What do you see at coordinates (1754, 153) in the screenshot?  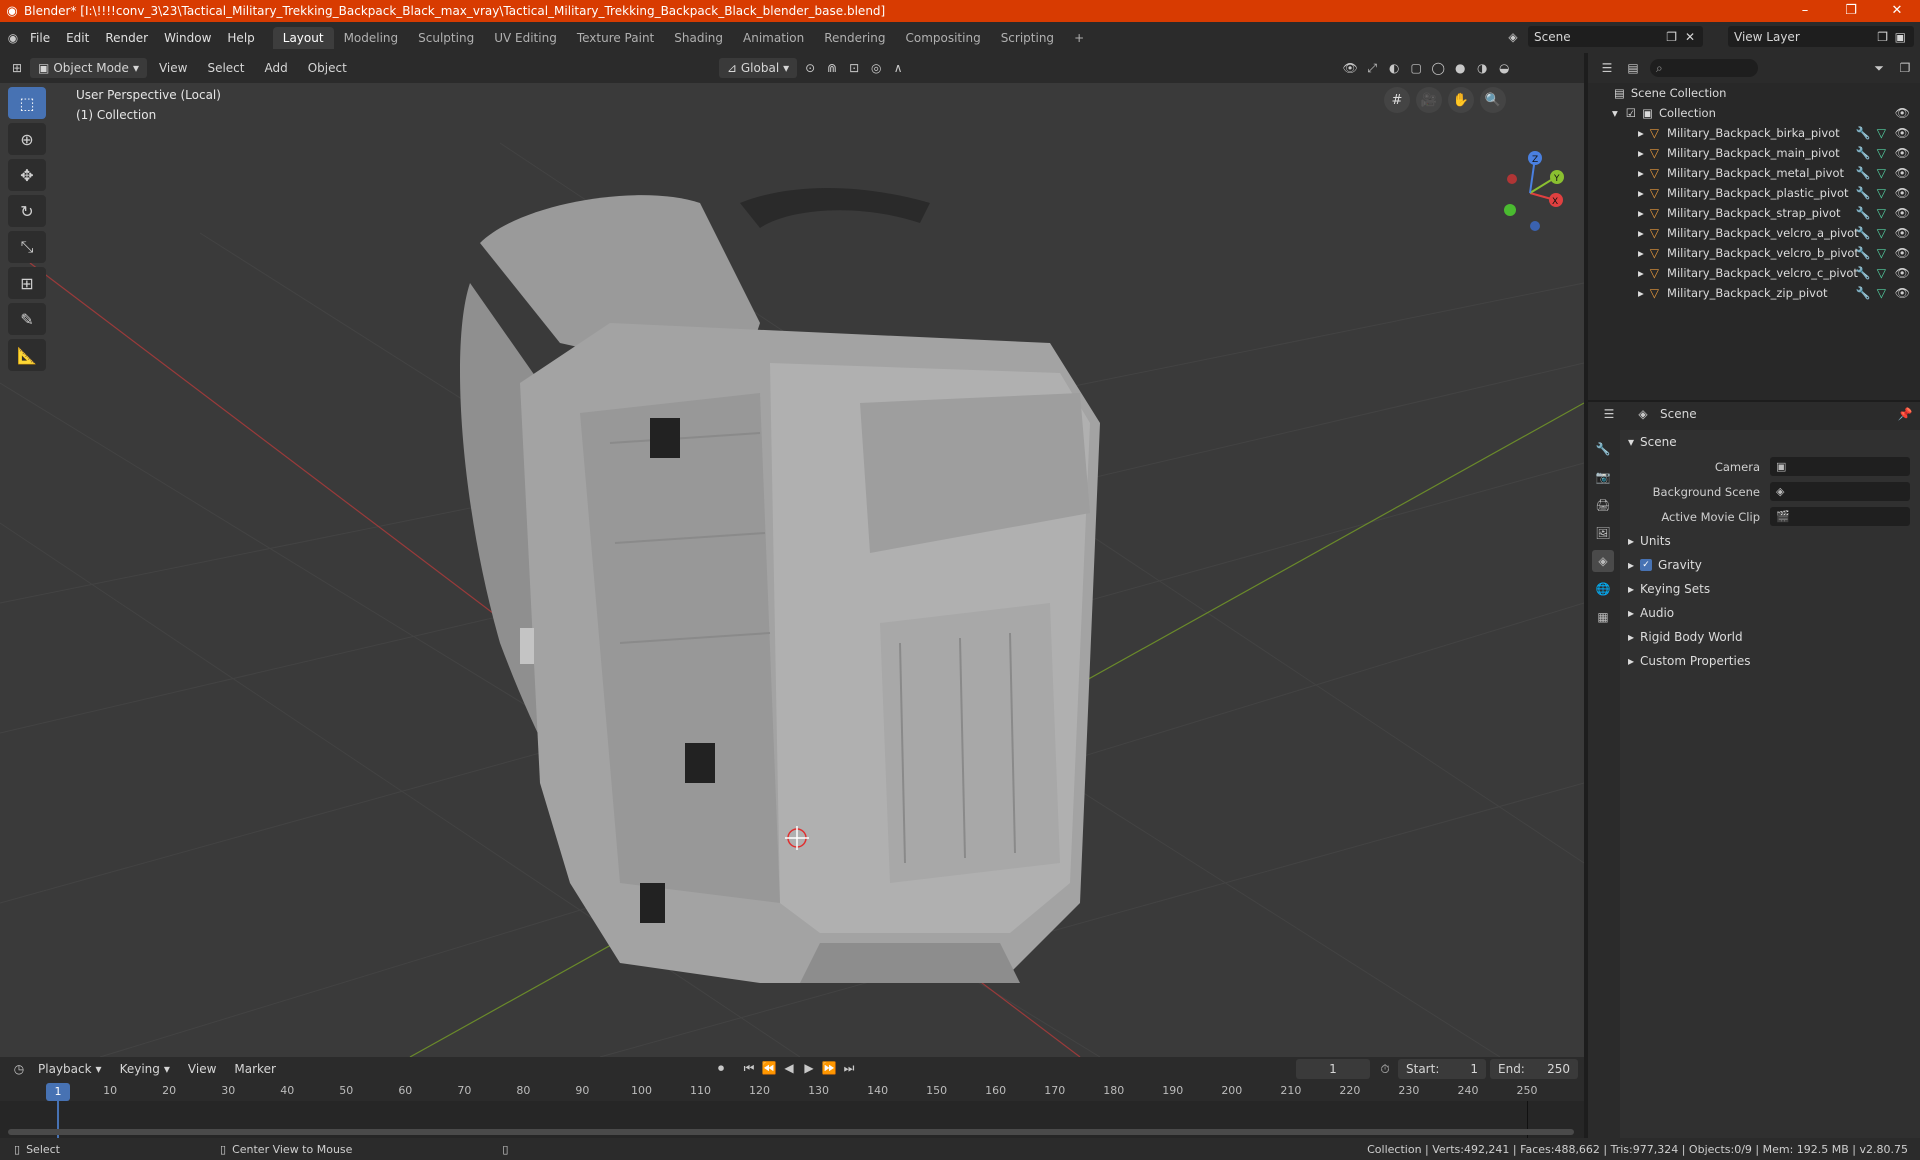 I see `outliner-object-row: ▸ ▽ Military_Backpack_main_pivot 🔧 ▽ 👁` at bounding box center [1754, 153].